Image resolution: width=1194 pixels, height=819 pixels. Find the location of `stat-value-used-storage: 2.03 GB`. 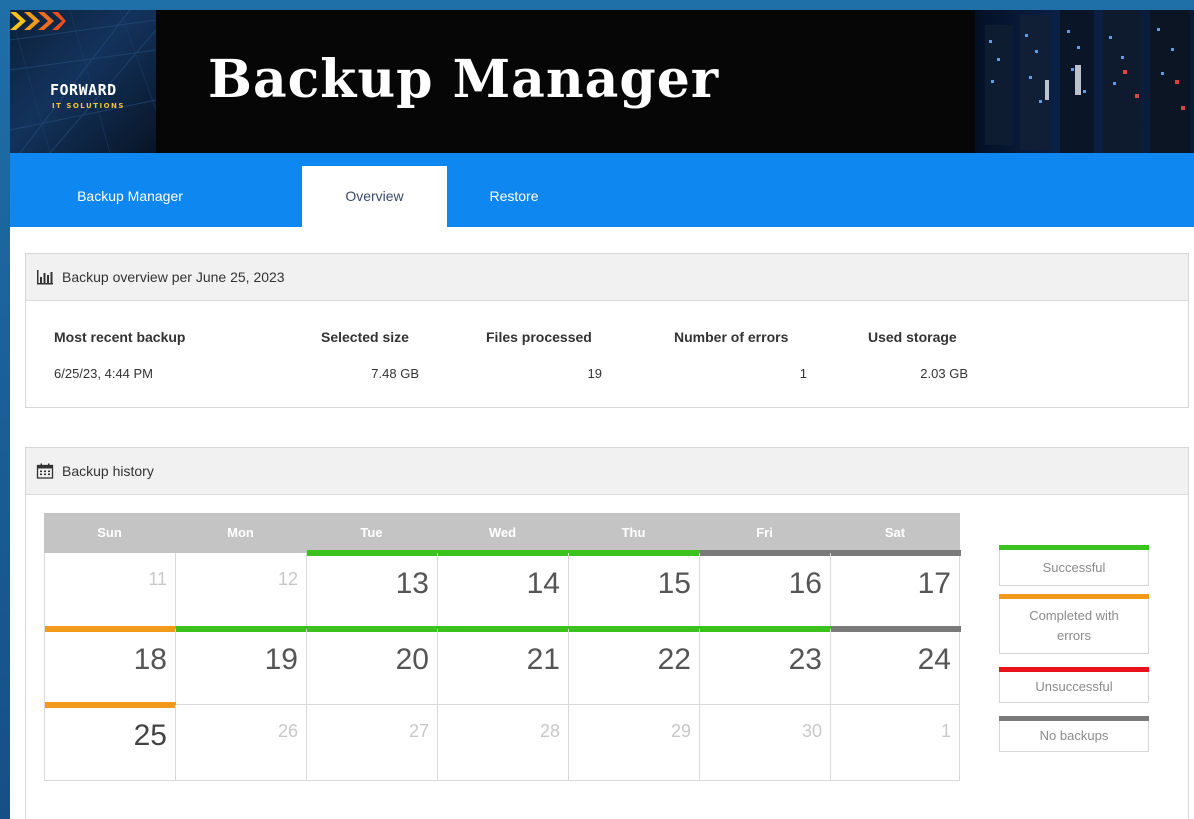

stat-value-used-storage: 2.03 GB is located at coordinates (944, 373).